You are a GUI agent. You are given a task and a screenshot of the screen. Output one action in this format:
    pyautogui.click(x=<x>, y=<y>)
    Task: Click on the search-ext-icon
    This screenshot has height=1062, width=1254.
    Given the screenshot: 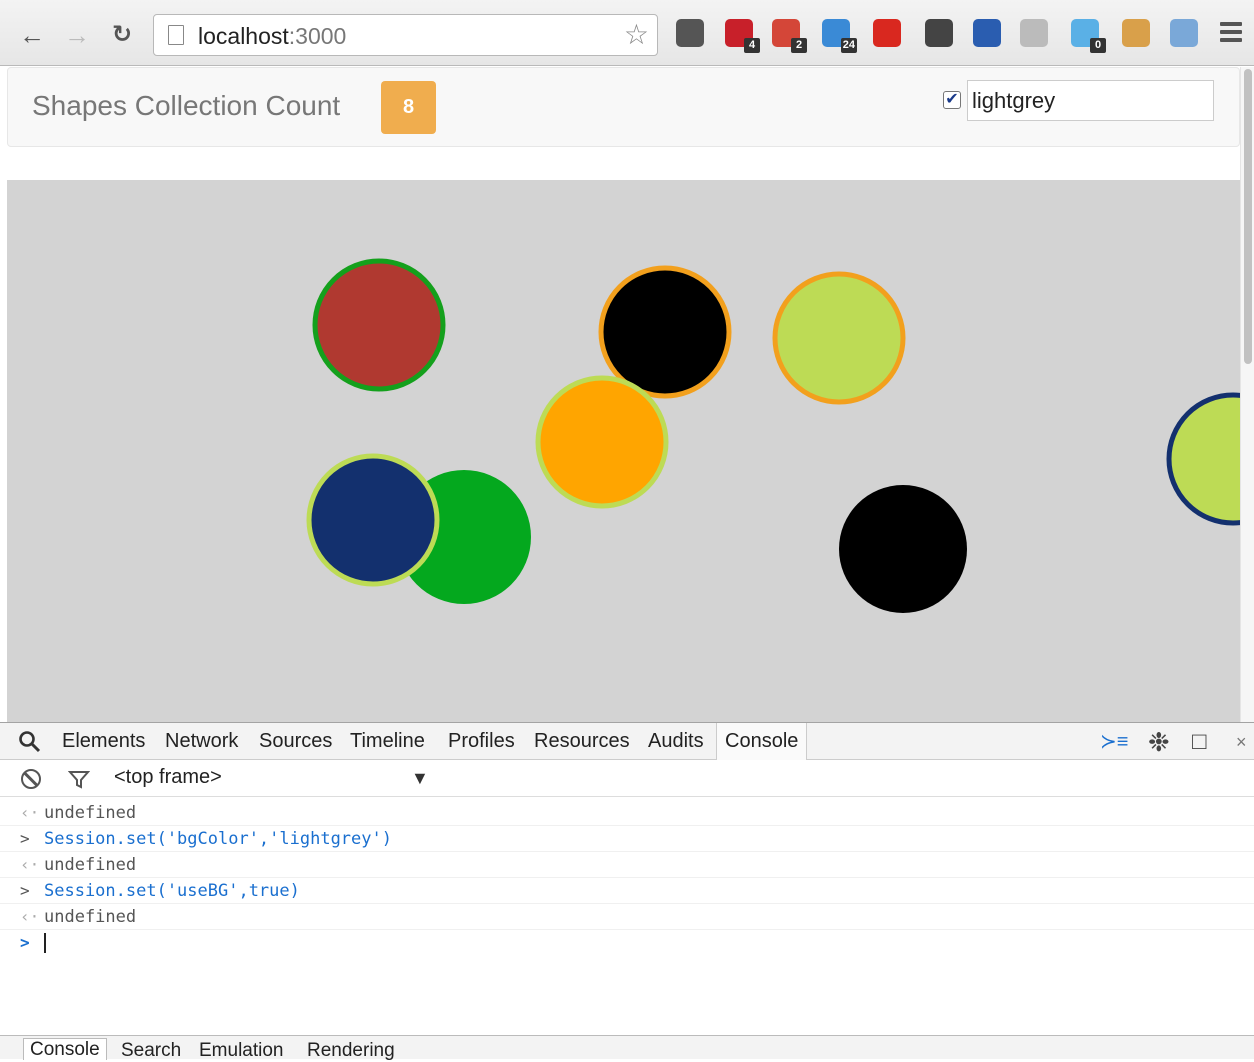 What is the action you would take?
    pyautogui.click(x=1034, y=33)
    